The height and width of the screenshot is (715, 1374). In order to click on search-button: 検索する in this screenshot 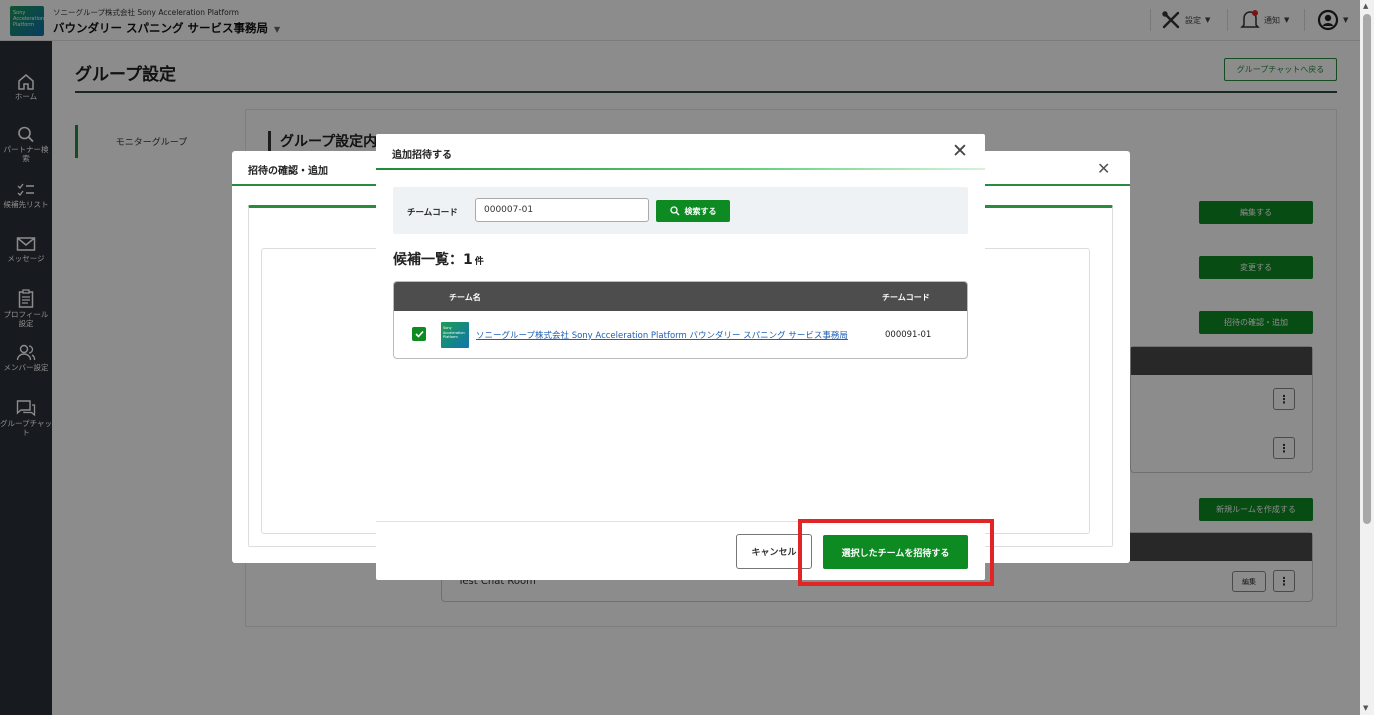, I will do `click(693, 211)`.